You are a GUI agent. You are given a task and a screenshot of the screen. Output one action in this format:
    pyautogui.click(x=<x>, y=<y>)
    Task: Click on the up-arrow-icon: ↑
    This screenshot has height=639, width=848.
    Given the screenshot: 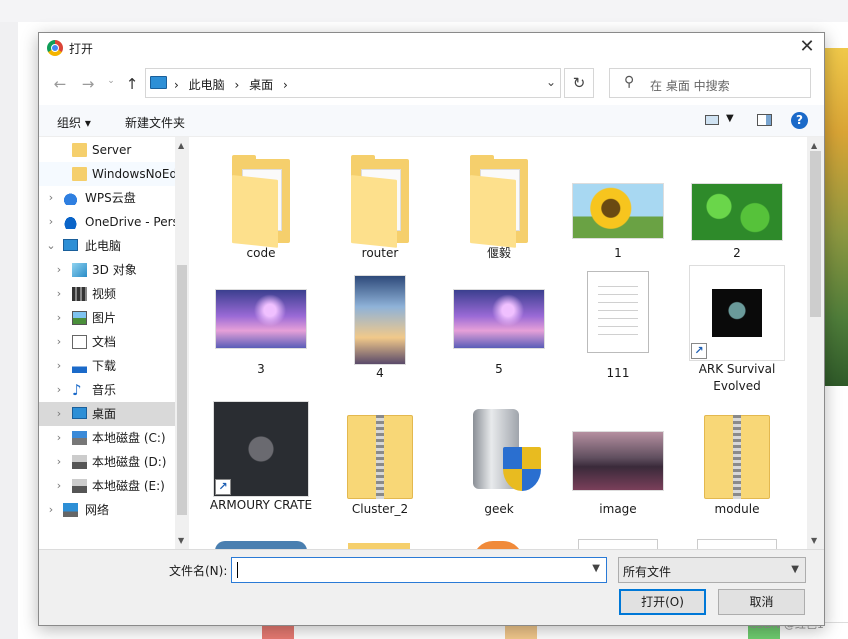 What is the action you would take?
    pyautogui.click(x=132, y=84)
    